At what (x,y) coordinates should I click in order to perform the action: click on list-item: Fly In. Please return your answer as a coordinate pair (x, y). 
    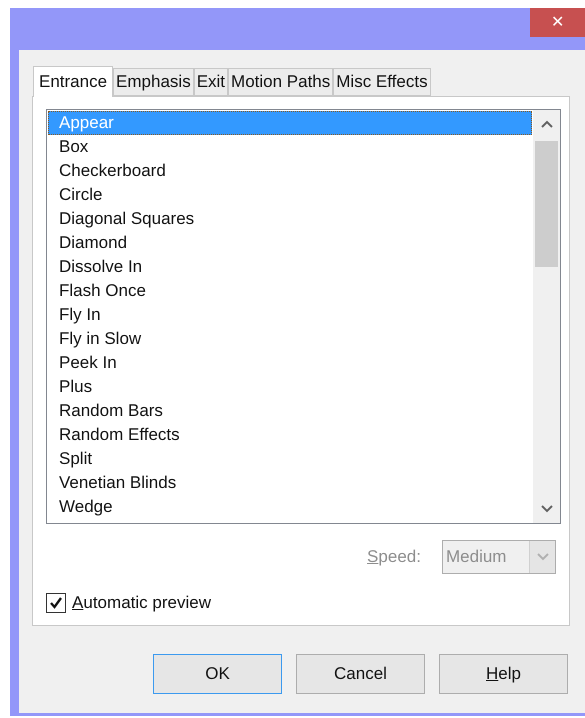
    Looking at the image, I should click on (290, 315).